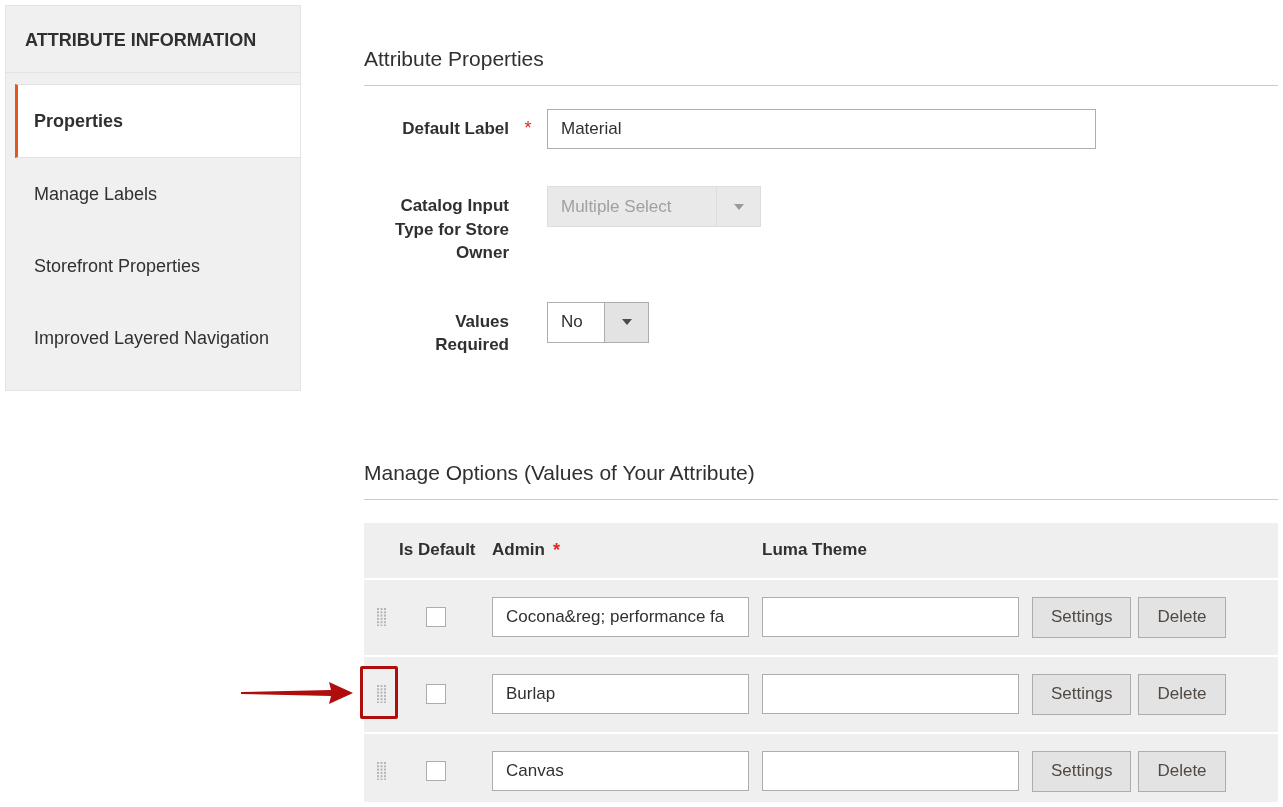 Image resolution: width=1283 pixels, height=807 pixels. I want to click on column-header: Is Default, so click(437, 550).